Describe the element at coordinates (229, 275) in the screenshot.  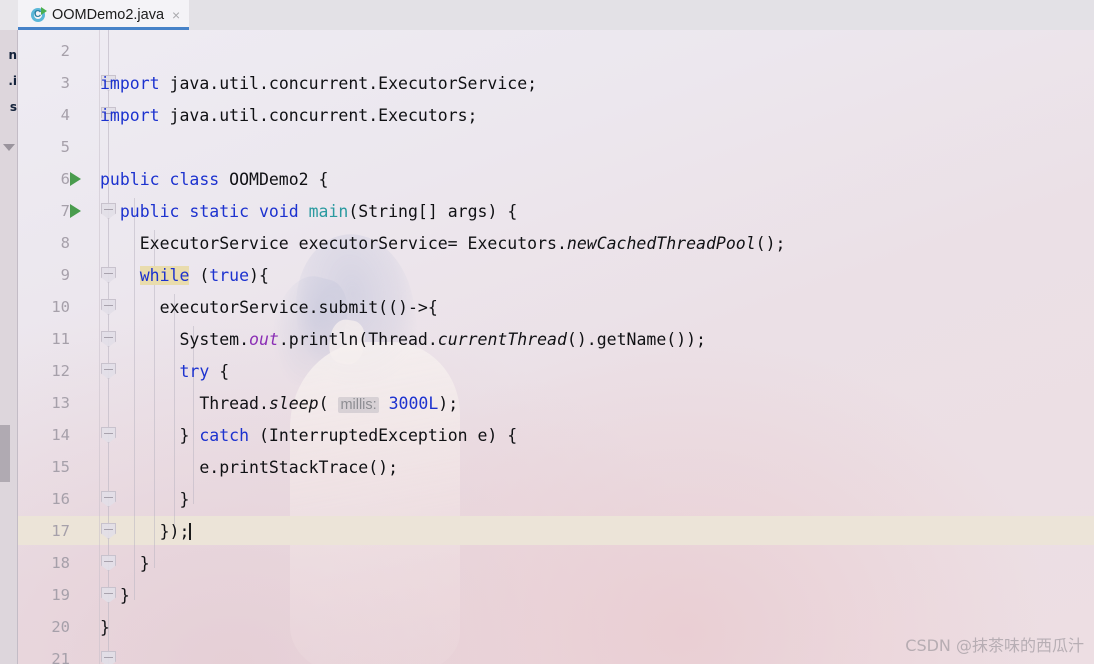
I see `code-token: true` at that location.